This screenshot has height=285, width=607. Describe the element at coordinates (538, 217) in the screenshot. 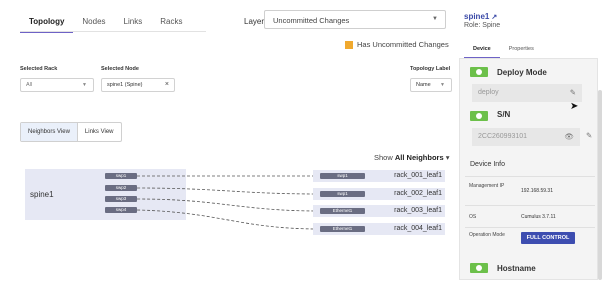

I see `info-value: Cumulus 3.7.11` at that location.